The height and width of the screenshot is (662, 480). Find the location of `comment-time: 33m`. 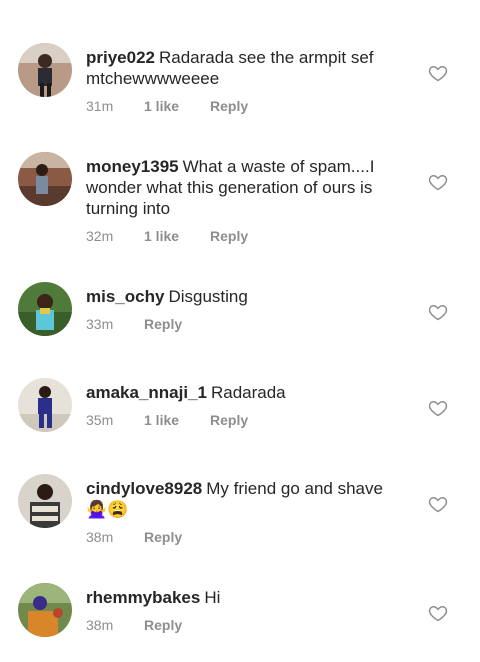

comment-time: 33m is located at coordinates (100, 324).